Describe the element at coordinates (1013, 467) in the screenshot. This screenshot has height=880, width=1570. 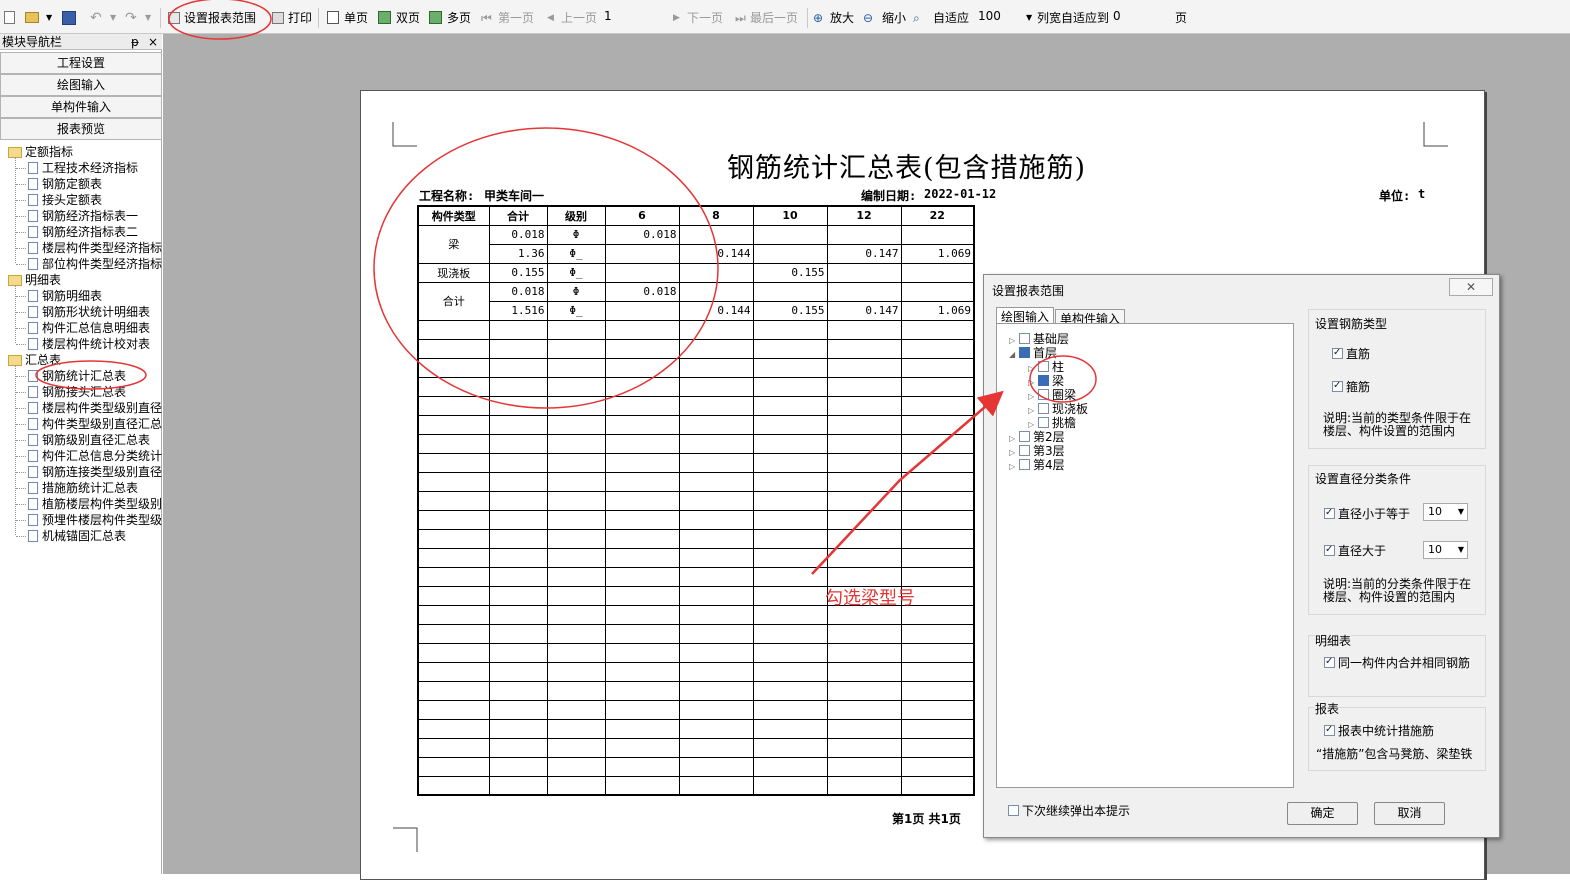
I see `expand-icon: ▷` at that location.